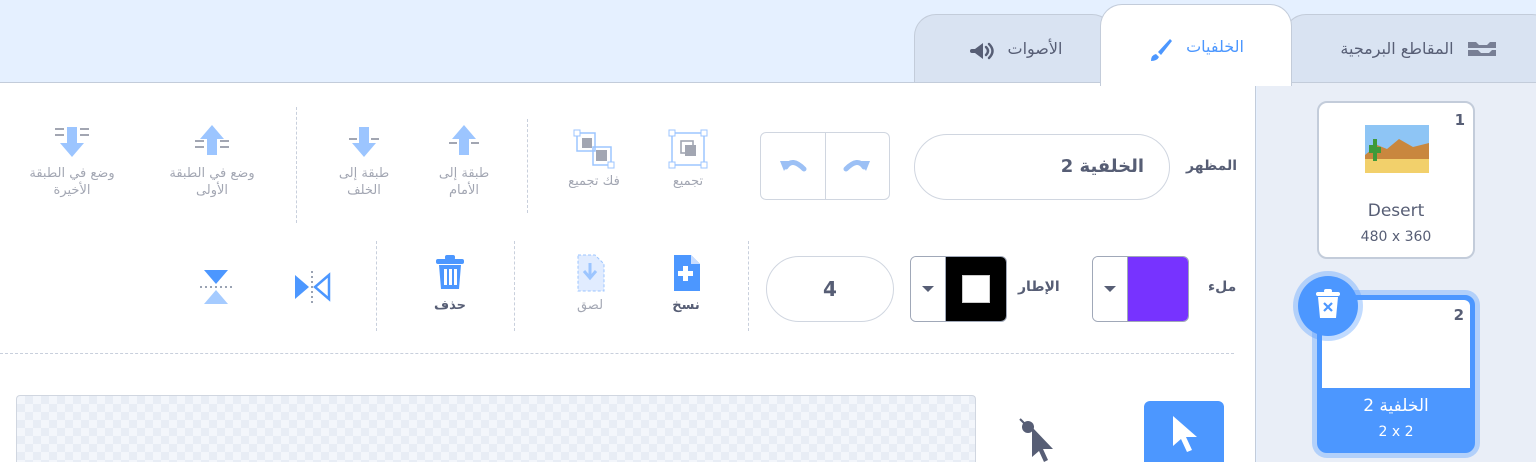  Describe the element at coordinates (464, 182) in the screenshot. I see `forward-label: طبقة إلى الأمام` at that location.